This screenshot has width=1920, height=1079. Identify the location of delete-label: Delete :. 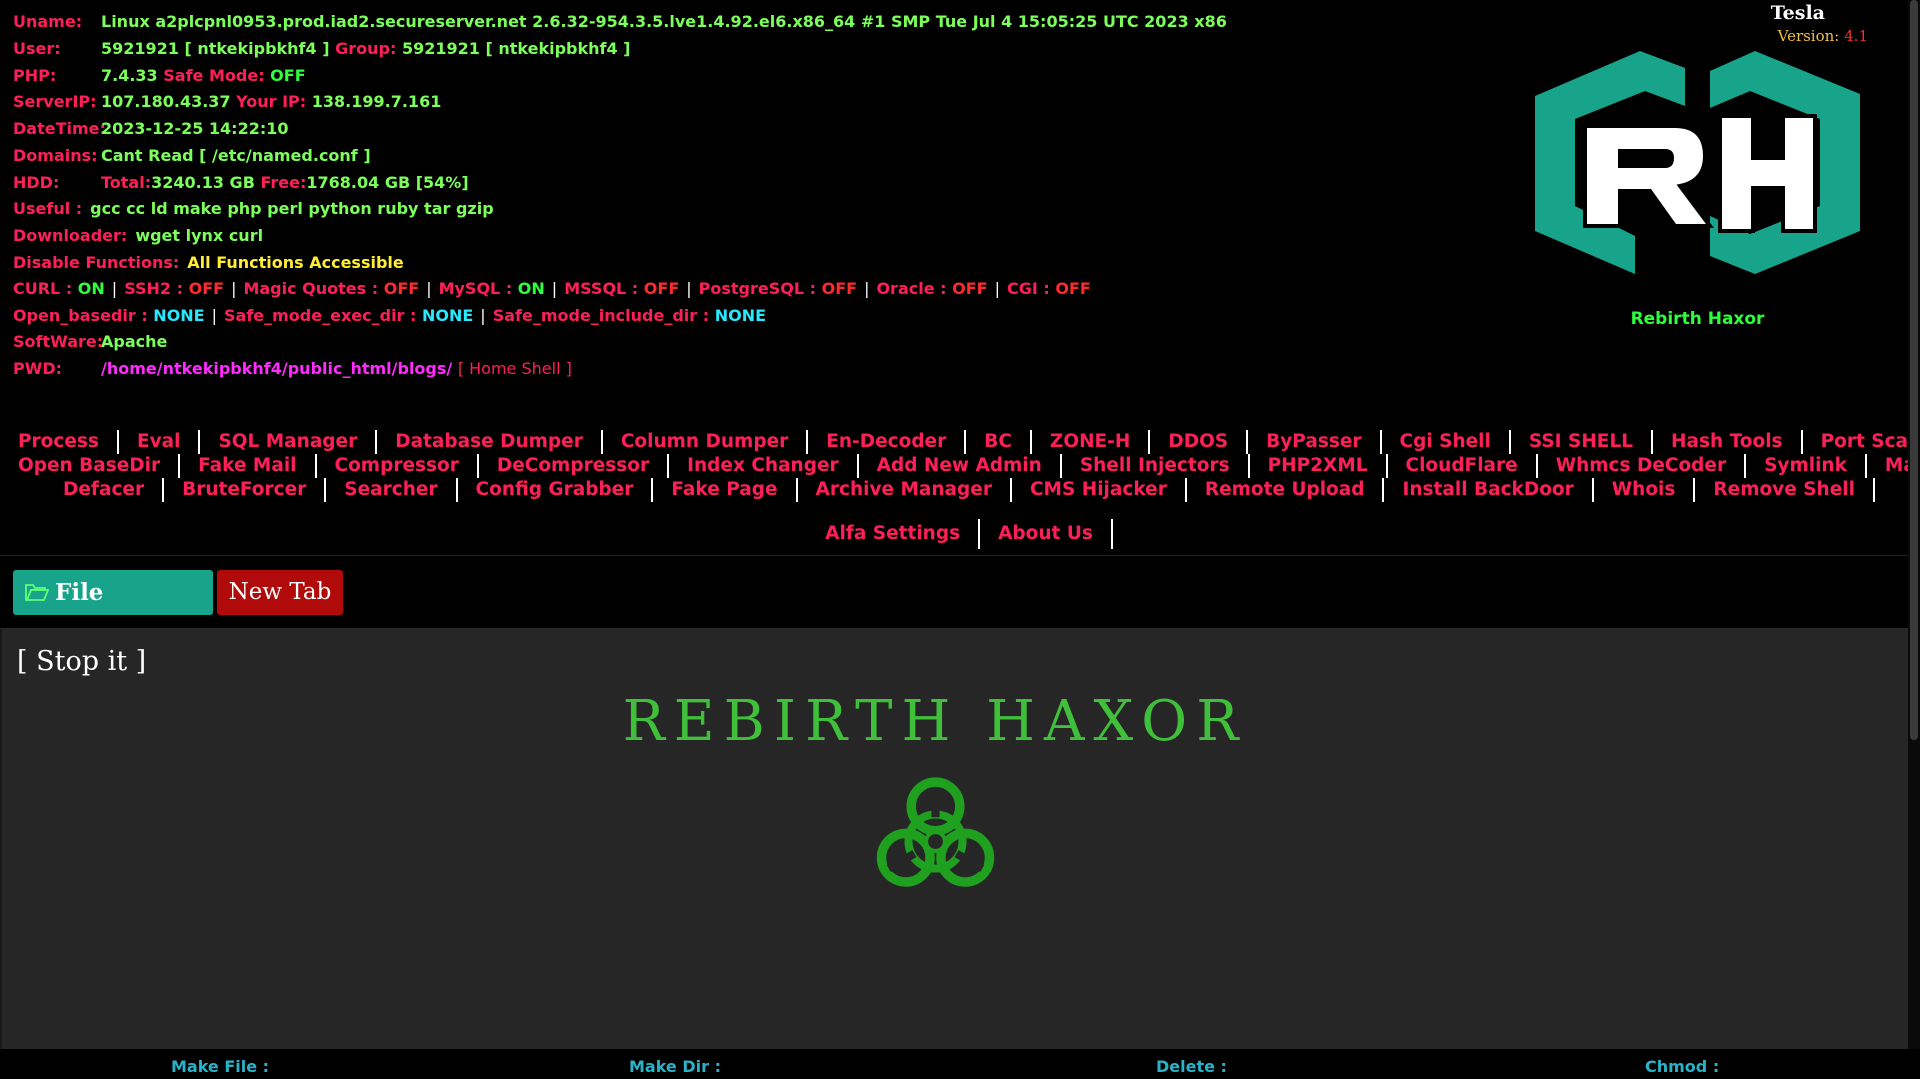
(1191, 1066).